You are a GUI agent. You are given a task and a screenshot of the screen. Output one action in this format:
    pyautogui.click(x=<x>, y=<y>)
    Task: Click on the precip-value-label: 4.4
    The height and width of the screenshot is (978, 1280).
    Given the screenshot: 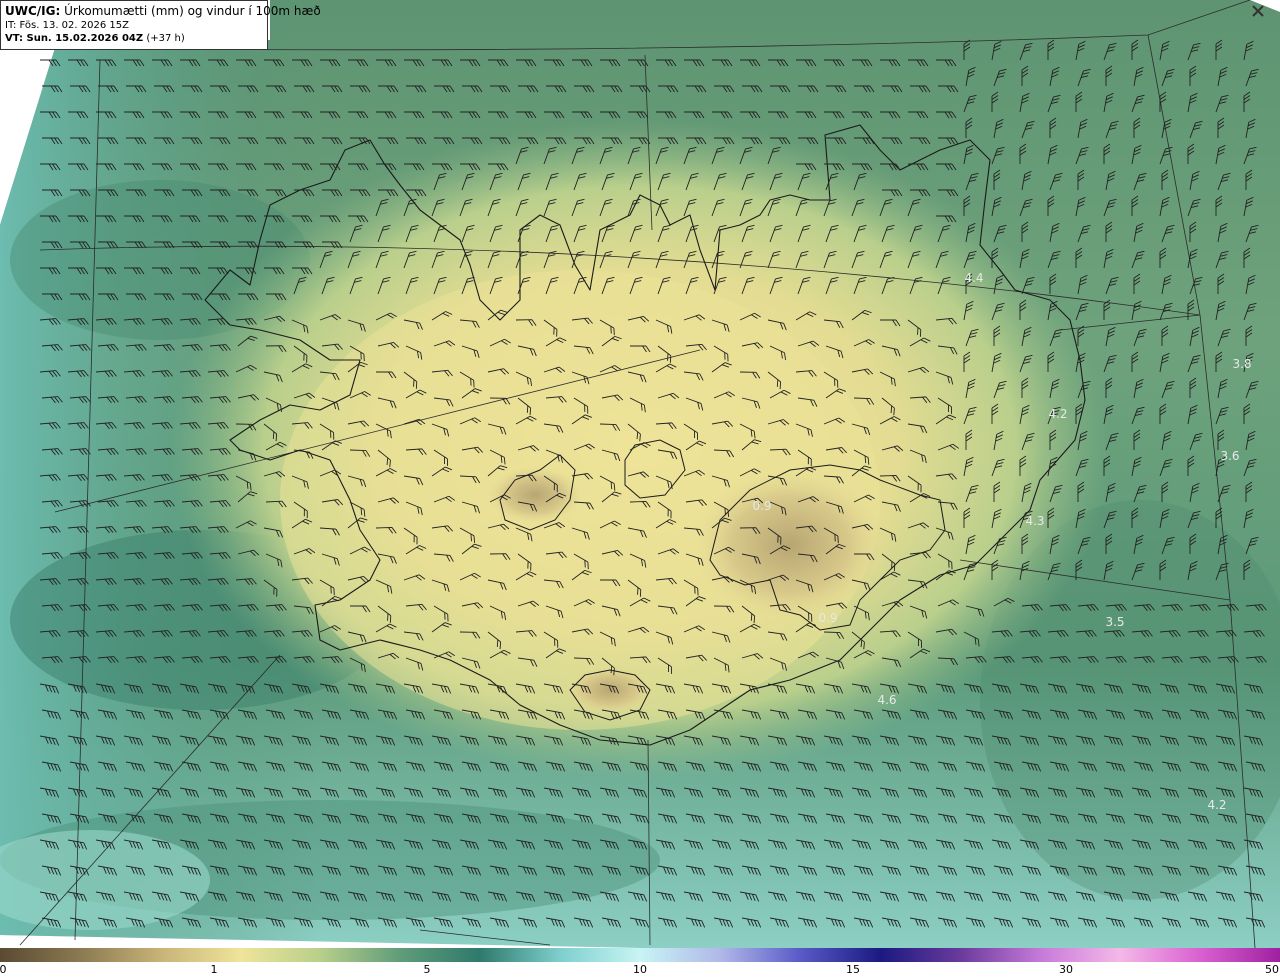 What is the action you would take?
    pyautogui.click(x=973, y=278)
    